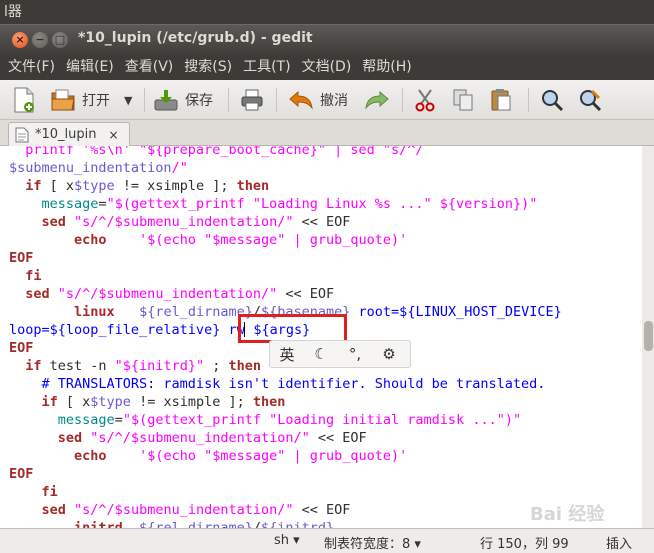  I want to click on copy-button, so click(463, 100).